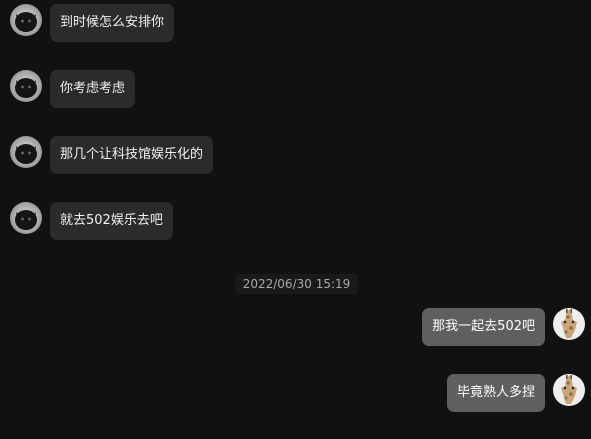 The image size is (591, 439). What do you see at coordinates (495, 393) in the screenshot?
I see `message-bubble: 毕竟熟人多捏` at bounding box center [495, 393].